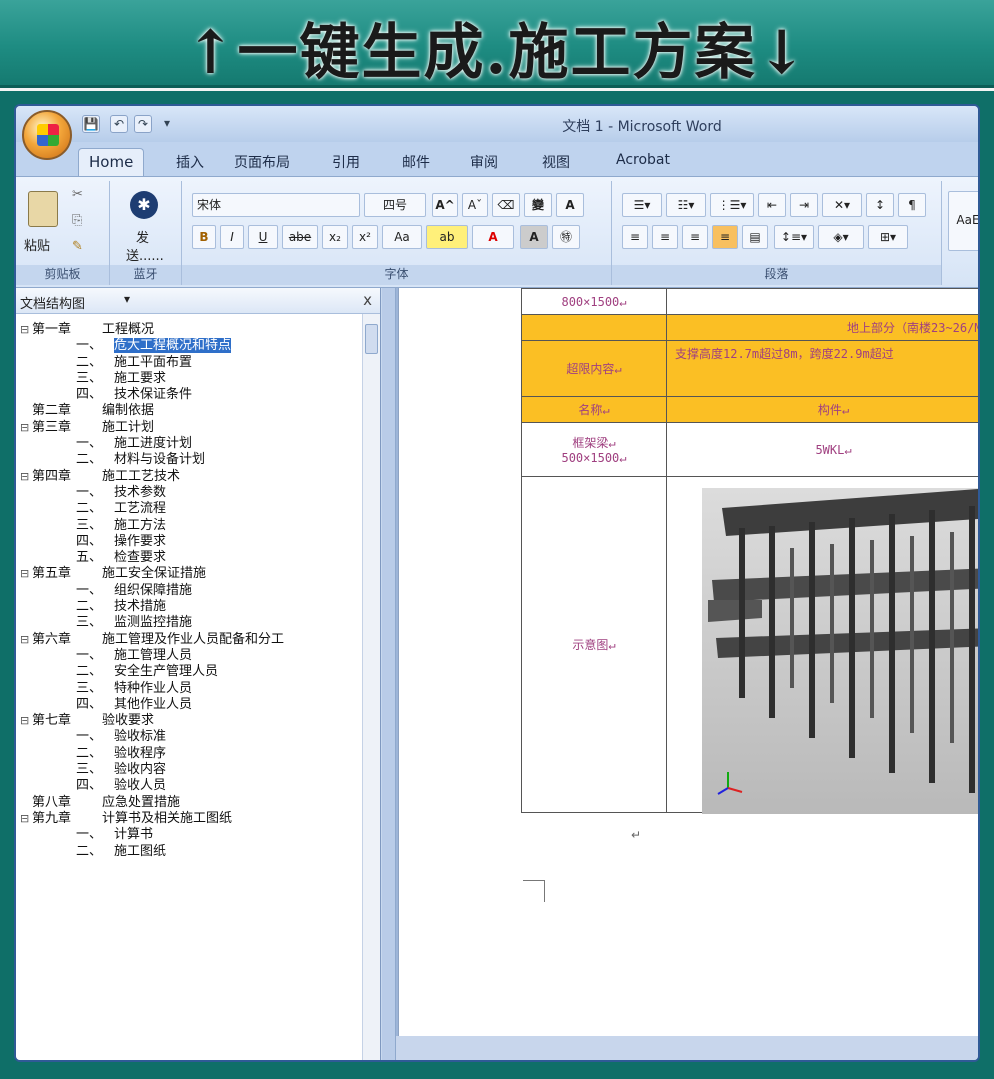  I want to click on grow-font-button: A^, so click(445, 205).